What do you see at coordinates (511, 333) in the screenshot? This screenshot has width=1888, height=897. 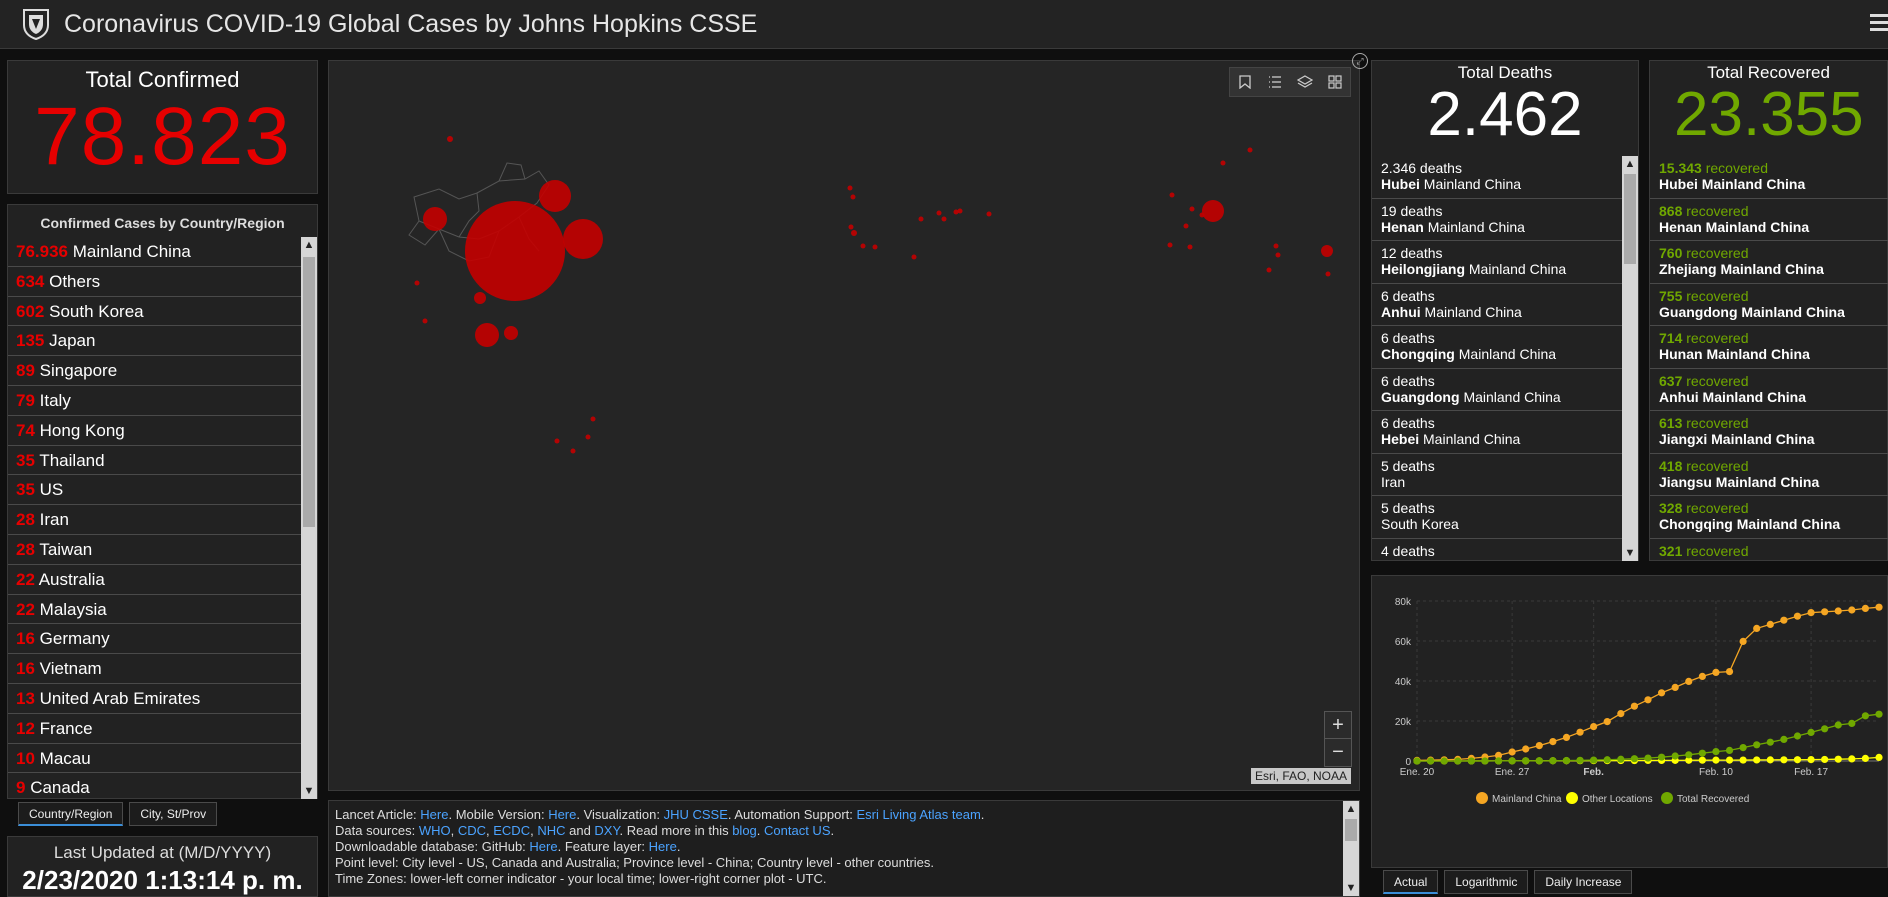 I see `bubble-taiwan` at bounding box center [511, 333].